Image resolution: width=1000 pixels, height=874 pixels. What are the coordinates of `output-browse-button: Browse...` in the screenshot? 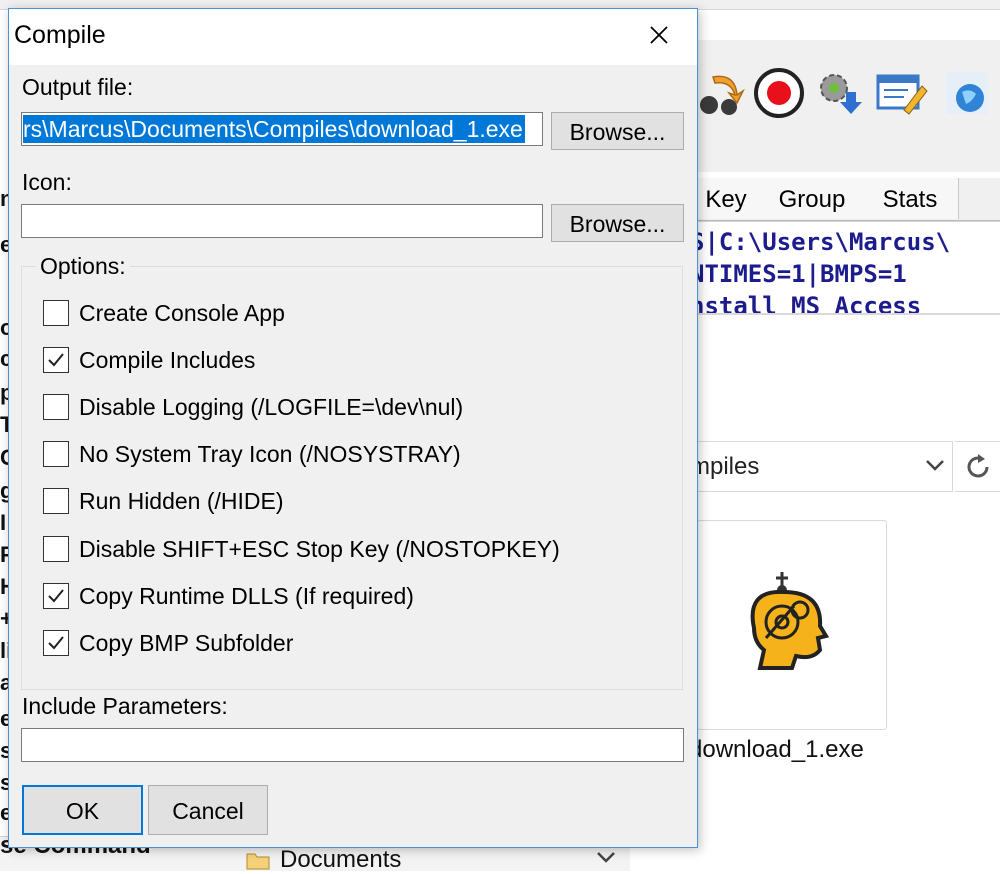 It's located at (617, 131).